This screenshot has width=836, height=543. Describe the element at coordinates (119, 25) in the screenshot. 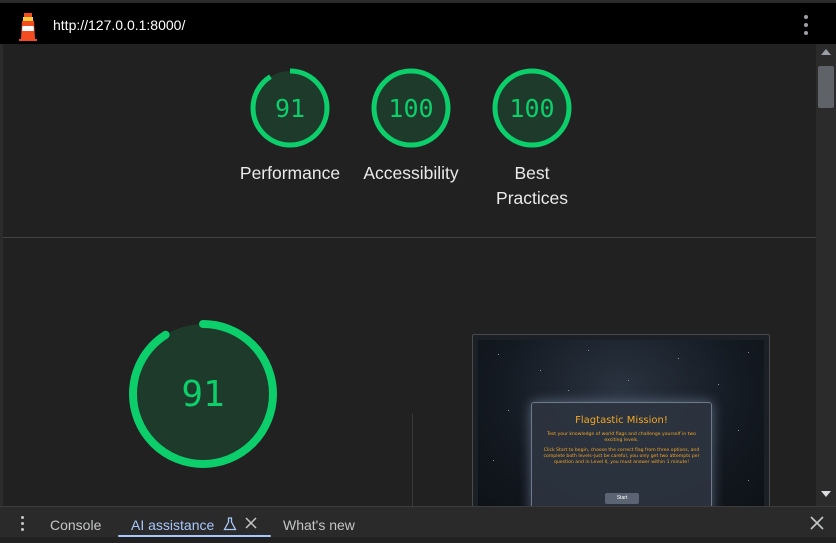

I see `url-text: http://127.0.0.1:8000/` at that location.